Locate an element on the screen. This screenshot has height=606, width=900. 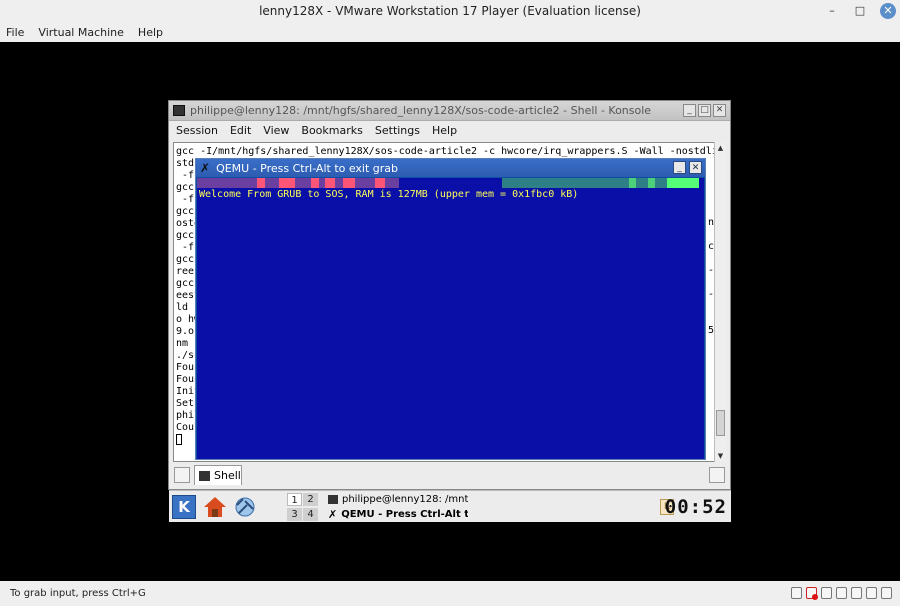
taskbar-item-qemu: ✗ QEMU - Press Ctrl-Alt to is located at coordinates (398, 514).